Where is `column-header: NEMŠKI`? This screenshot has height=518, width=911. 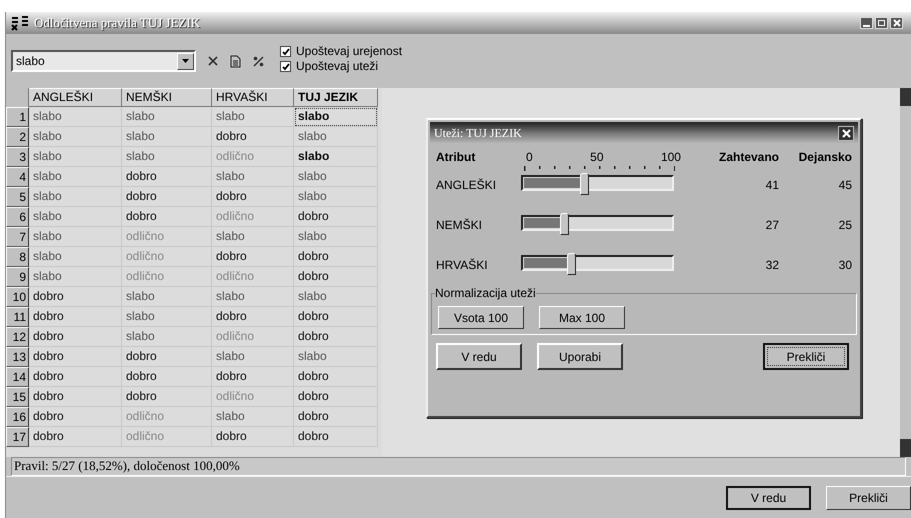
column-header: NEMŠKI is located at coordinates (167, 97).